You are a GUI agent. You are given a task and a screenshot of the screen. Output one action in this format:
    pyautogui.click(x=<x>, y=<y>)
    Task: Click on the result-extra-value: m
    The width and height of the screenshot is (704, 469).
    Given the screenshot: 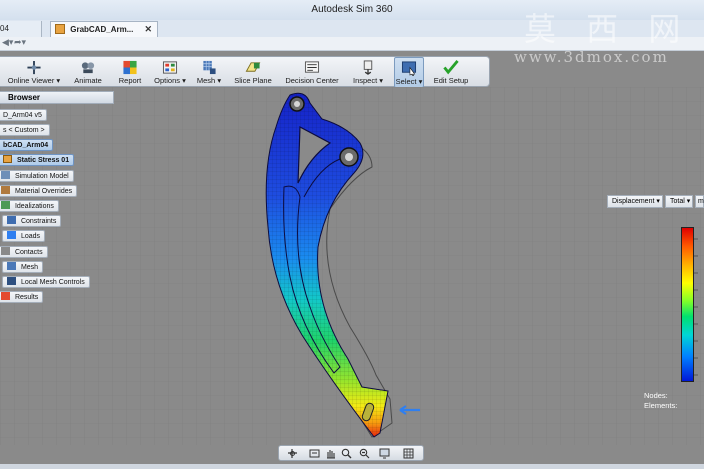 What is the action you would take?
    pyautogui.click(x=701, y=201)
    